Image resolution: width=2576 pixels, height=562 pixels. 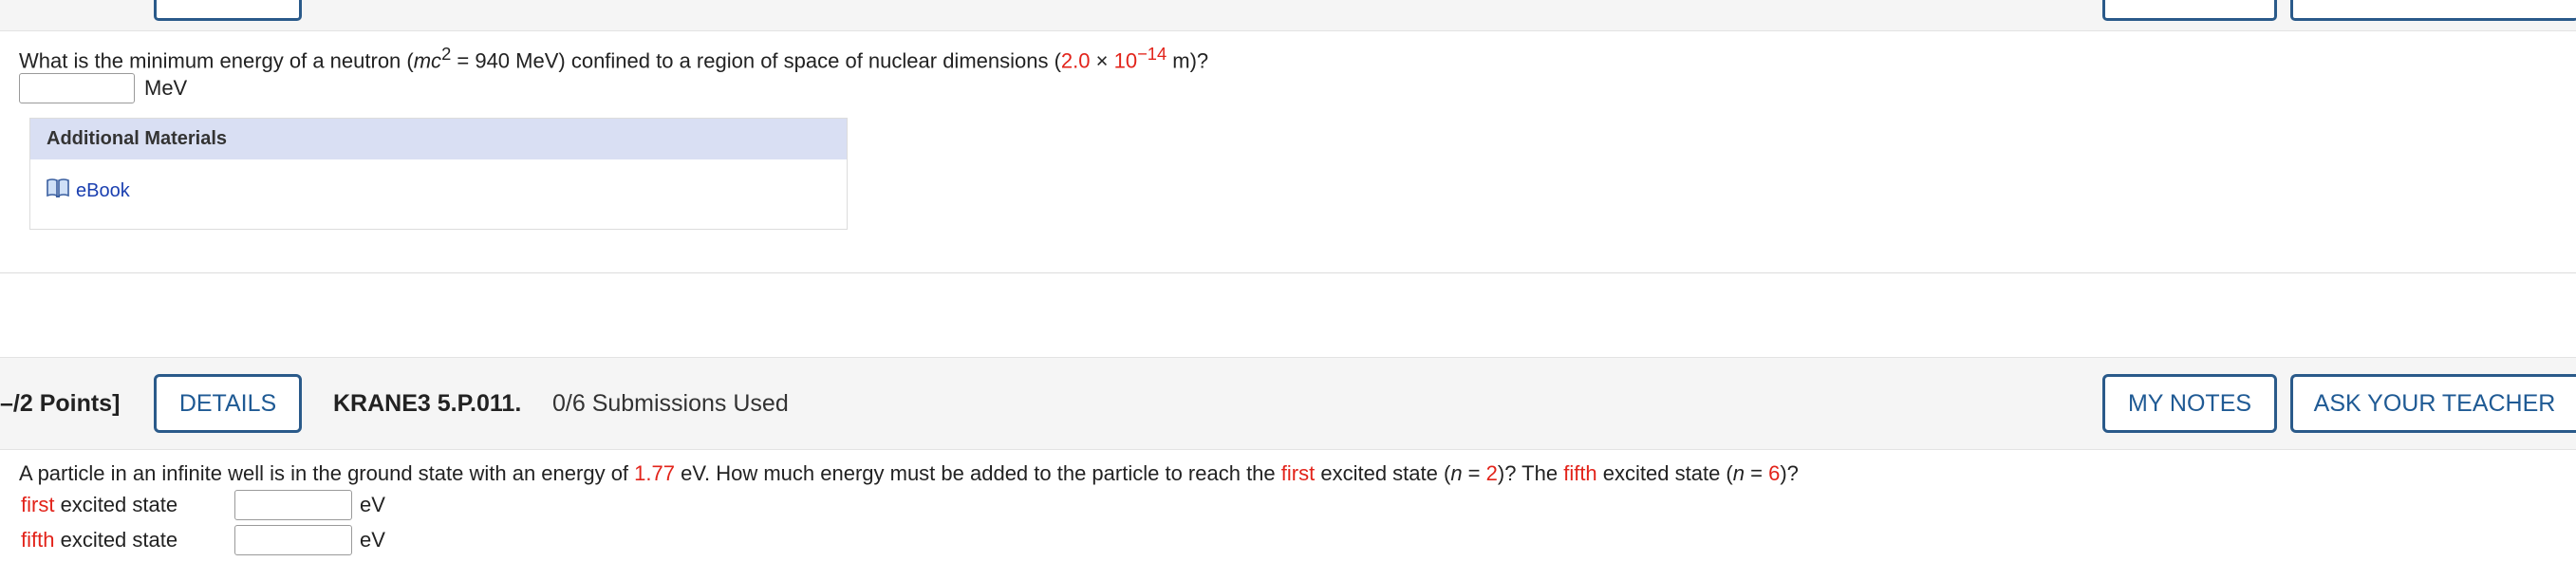 I want to click on ebook-link: eBook, so click(x=88, y=191).